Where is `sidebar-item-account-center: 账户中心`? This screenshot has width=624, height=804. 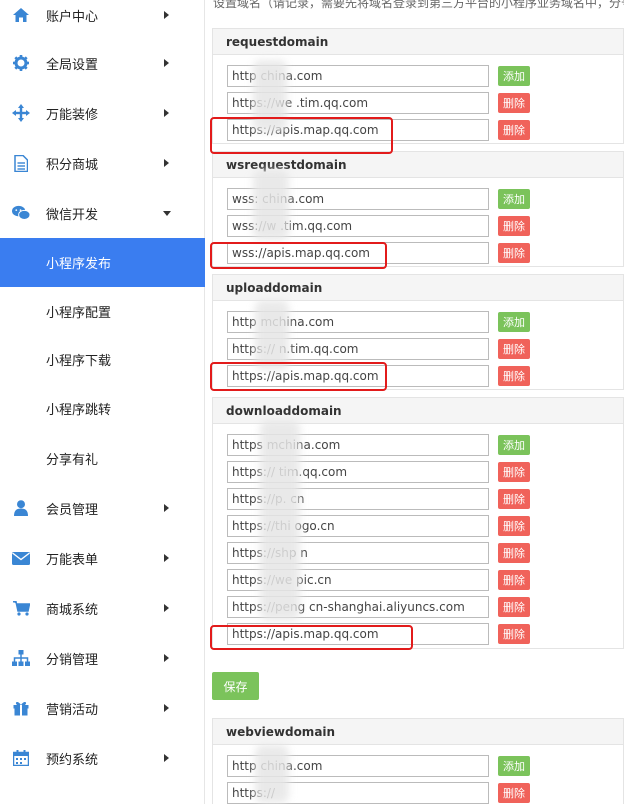
sidebar-item-account-center: 账户中心 is located at coordinates (102, 20).